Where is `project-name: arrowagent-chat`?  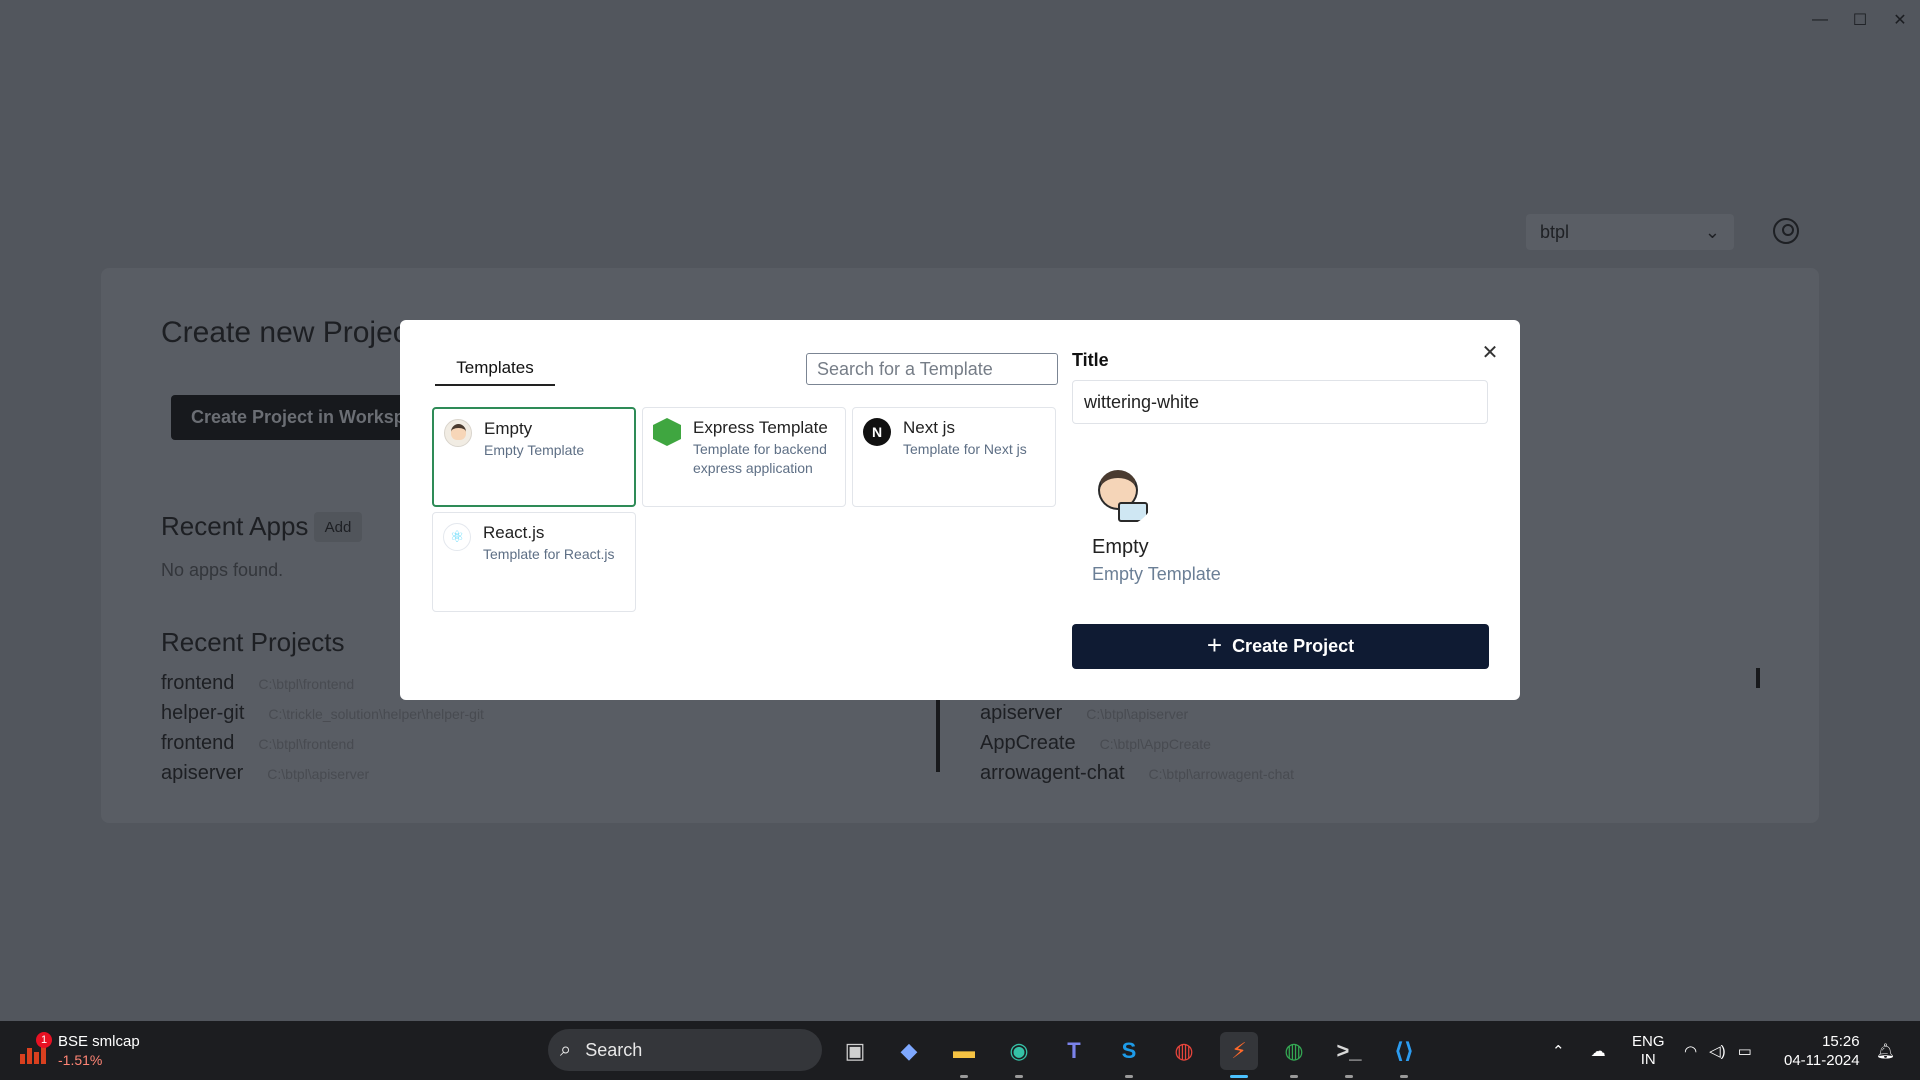 project-name: arrowagent-chat is located at coordinates (1052, 773).